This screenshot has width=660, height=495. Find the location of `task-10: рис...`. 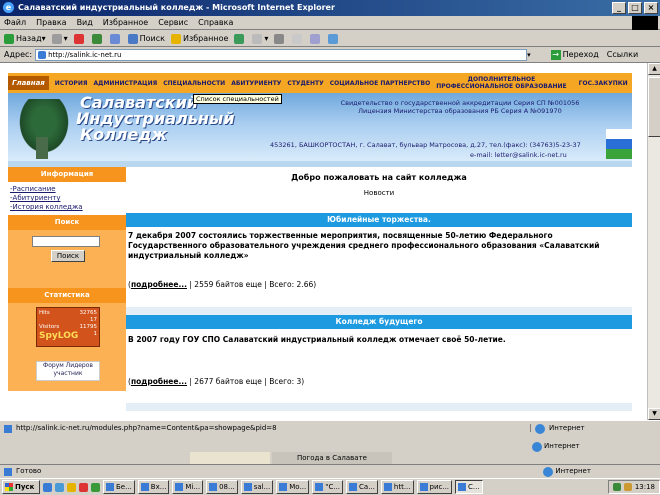

task-10: рис... is located at coordinates (434, 487).